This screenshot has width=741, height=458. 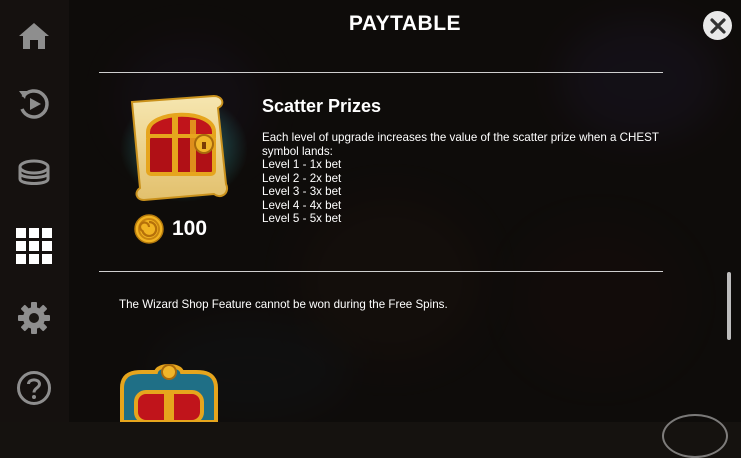 I want to click on home-icon, so click(x=34, y=36).